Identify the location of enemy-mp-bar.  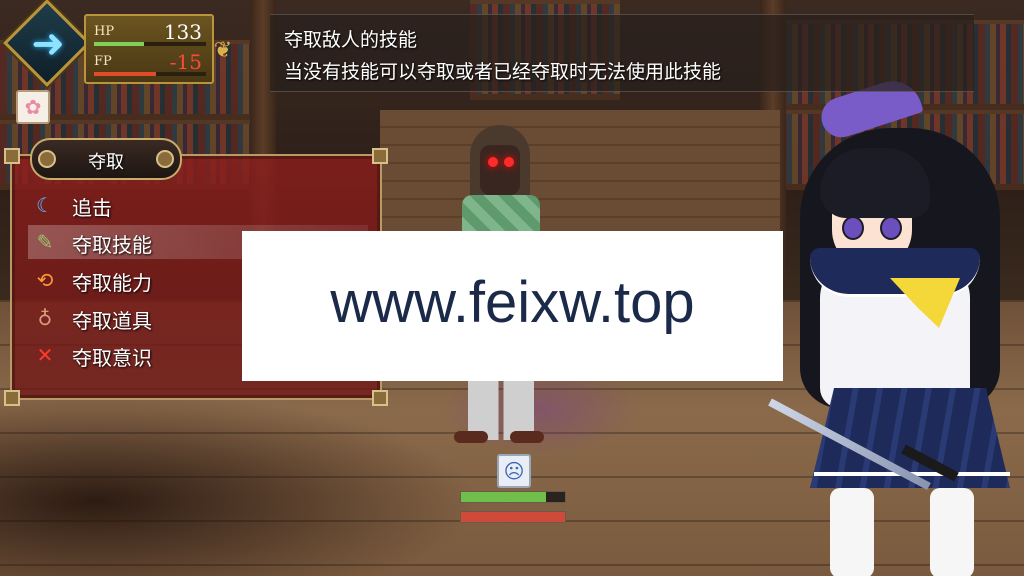
(513, 517).